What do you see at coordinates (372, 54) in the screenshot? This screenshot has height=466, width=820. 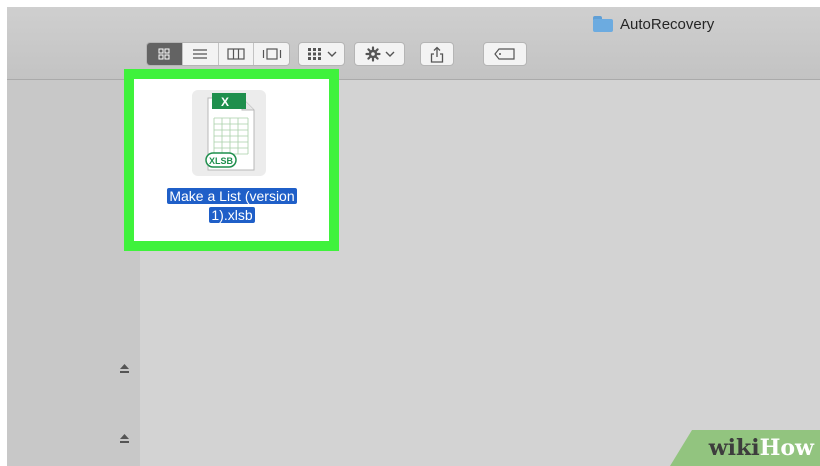 I see `gear-icon` at bounding box center [372, 54].